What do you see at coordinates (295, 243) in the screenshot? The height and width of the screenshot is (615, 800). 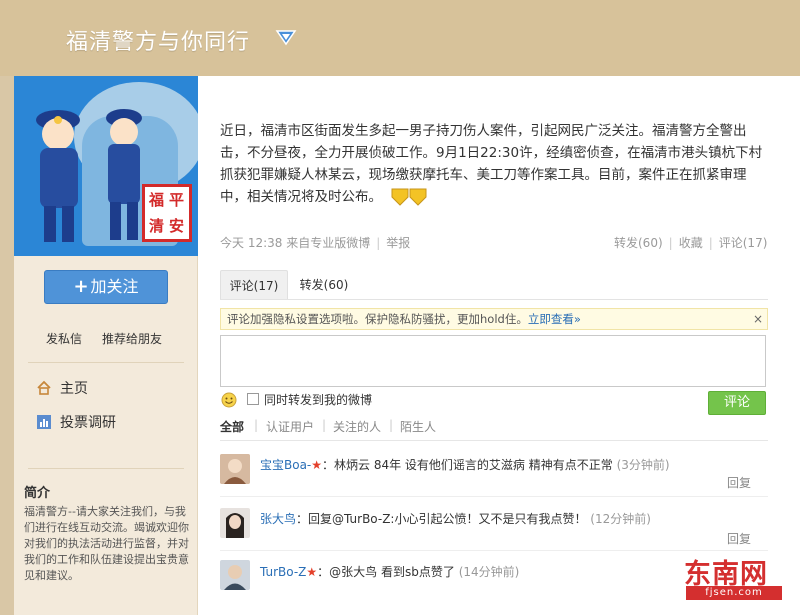 I see `post-time-source: 今天 12:38 来自专业版微博` at bounding box center [295, 243].